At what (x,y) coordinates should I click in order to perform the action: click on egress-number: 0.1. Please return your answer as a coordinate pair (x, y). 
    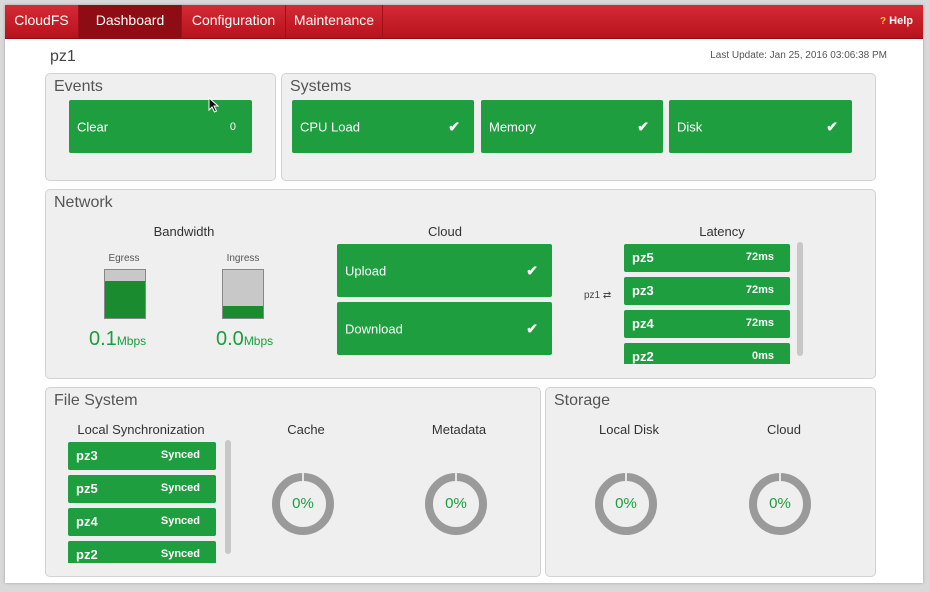
    Looking at the image, I should click on (103, 339).